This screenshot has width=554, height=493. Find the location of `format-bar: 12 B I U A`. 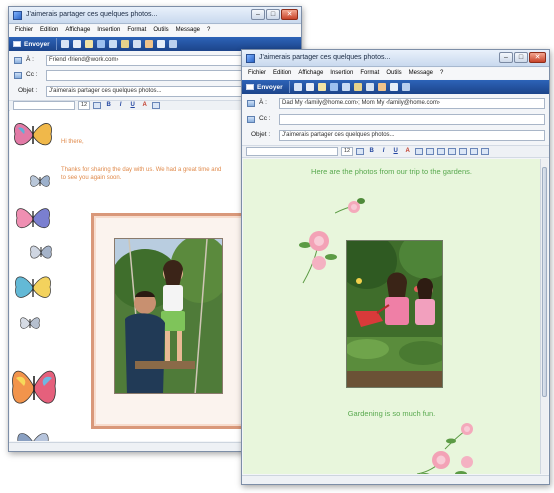

format-bar: 12 B I U A is located at coordinates (395, 151).